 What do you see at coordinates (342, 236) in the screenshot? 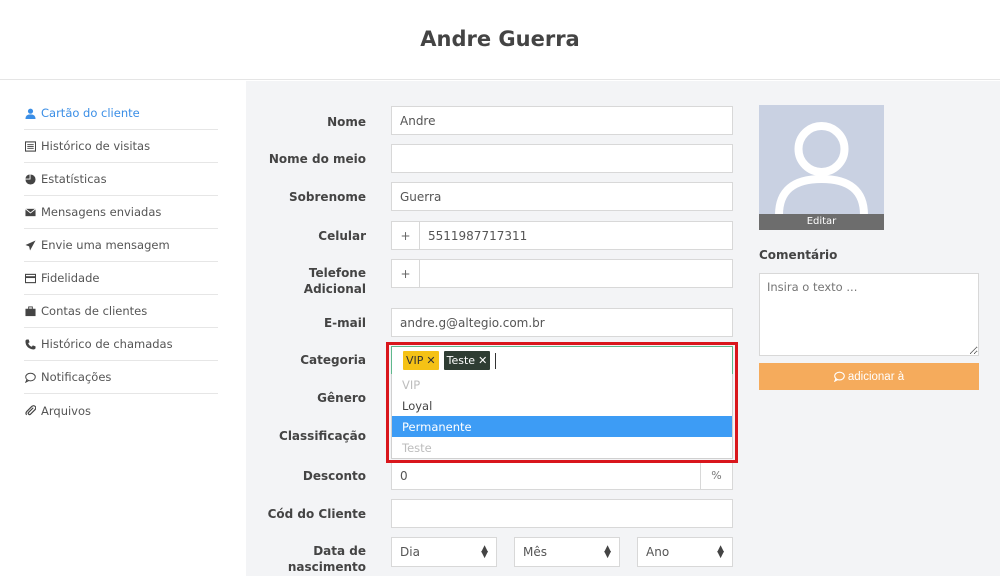
I see `celular-label: Celular` at bounding box center [342, 236].